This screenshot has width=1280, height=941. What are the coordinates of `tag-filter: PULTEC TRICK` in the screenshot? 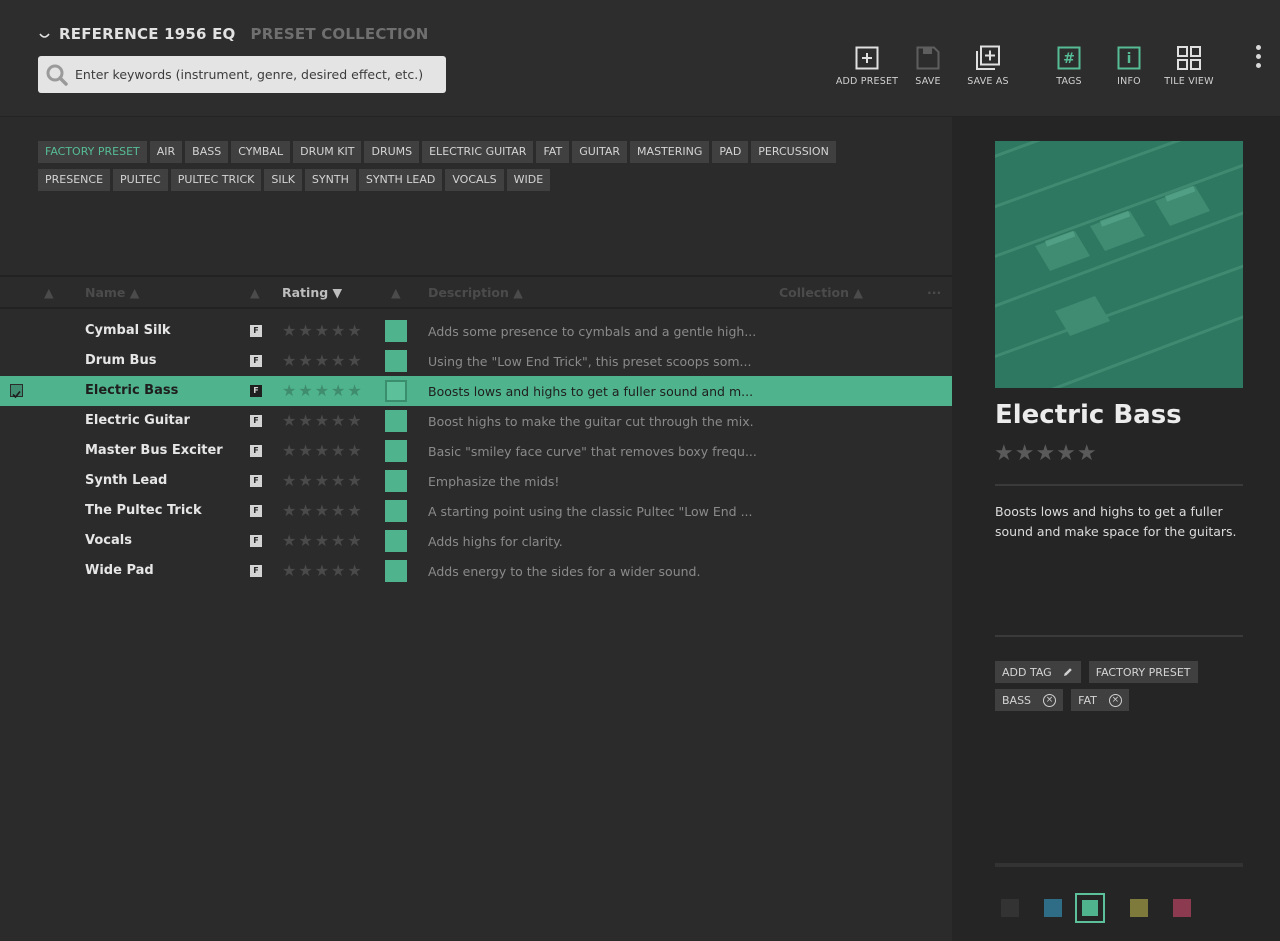 It's located at (216, 180).